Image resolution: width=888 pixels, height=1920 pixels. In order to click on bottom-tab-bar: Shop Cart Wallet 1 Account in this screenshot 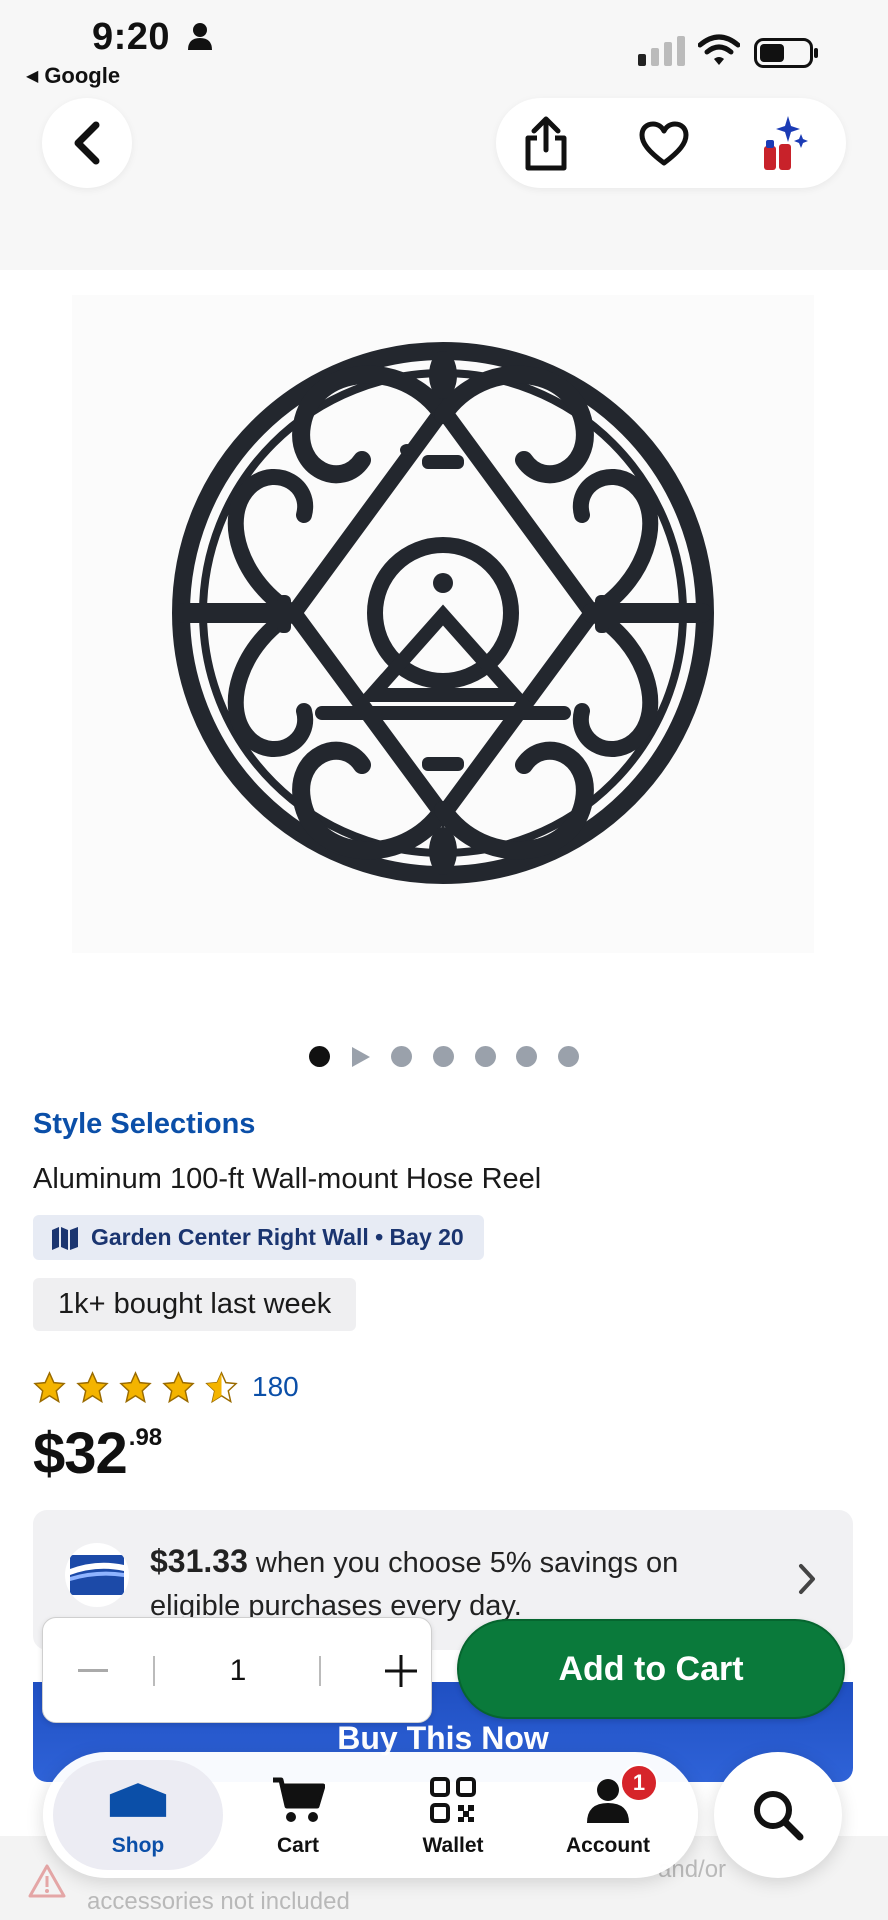, I will do `click(370, 1815)`.